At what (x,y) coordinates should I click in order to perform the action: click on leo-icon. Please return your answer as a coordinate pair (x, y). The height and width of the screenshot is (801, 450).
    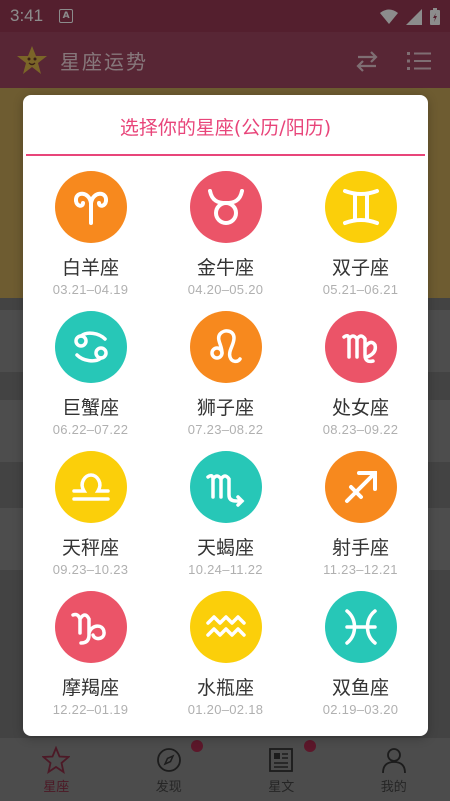
    Looking at the image, I should click on (225, 346).